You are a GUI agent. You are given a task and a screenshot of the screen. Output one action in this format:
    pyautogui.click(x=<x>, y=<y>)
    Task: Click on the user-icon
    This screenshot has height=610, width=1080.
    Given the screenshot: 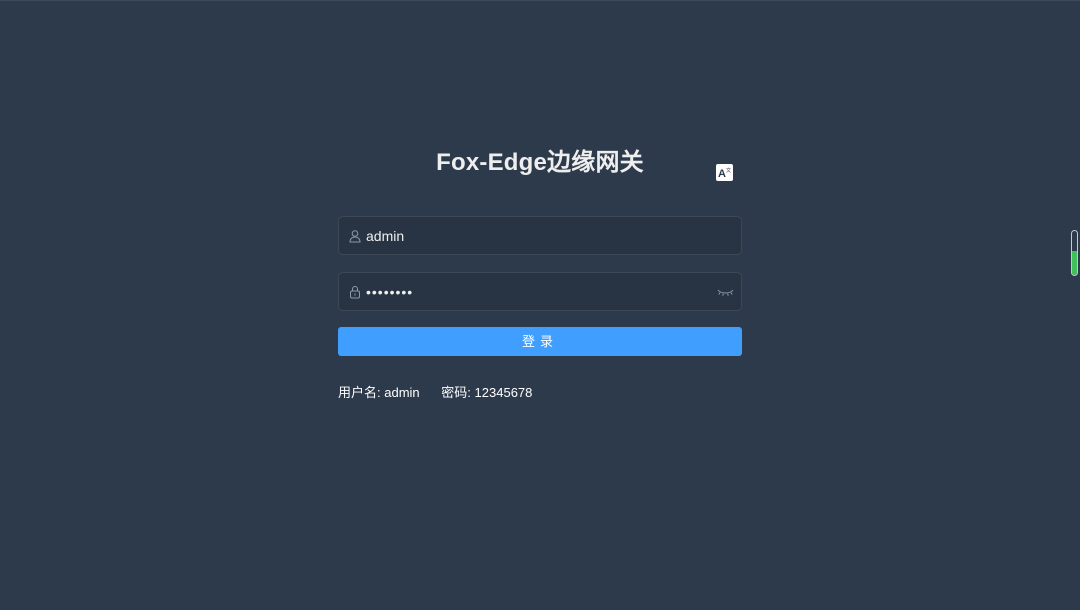 What is the action you would take?
    pyautogui.click(x=355, y=236)
    